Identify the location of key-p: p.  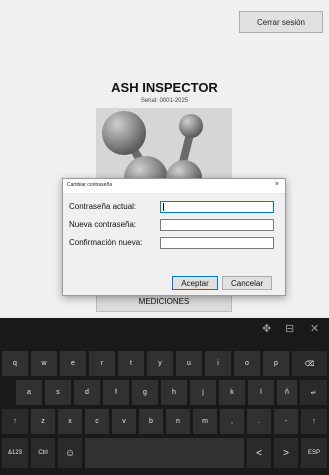
(276, 363).